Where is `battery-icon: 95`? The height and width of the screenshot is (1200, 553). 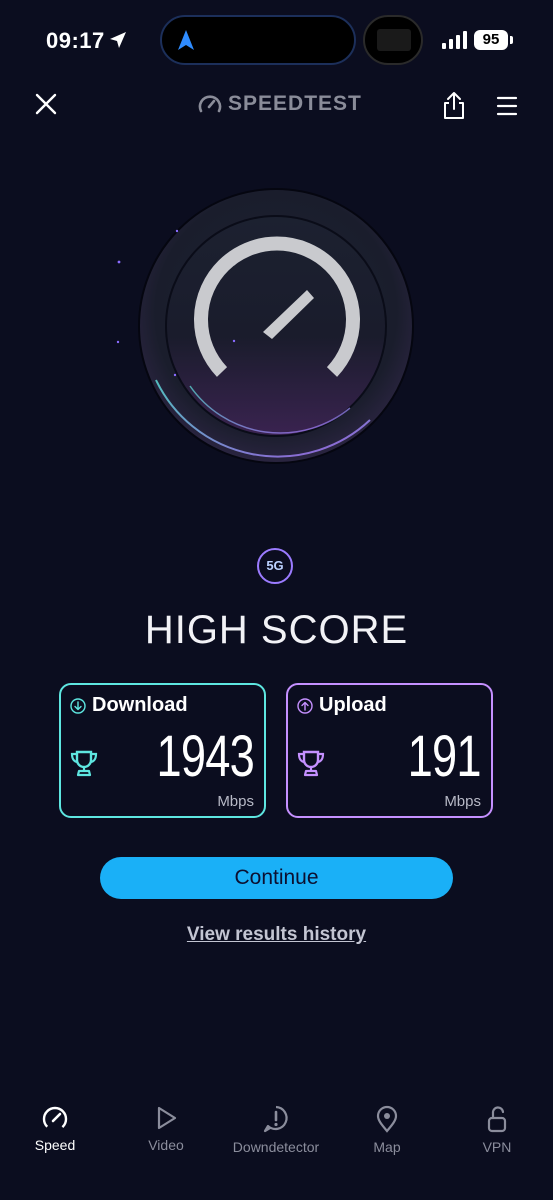
battery-icon: 95 is located at coordinates (491, 40).